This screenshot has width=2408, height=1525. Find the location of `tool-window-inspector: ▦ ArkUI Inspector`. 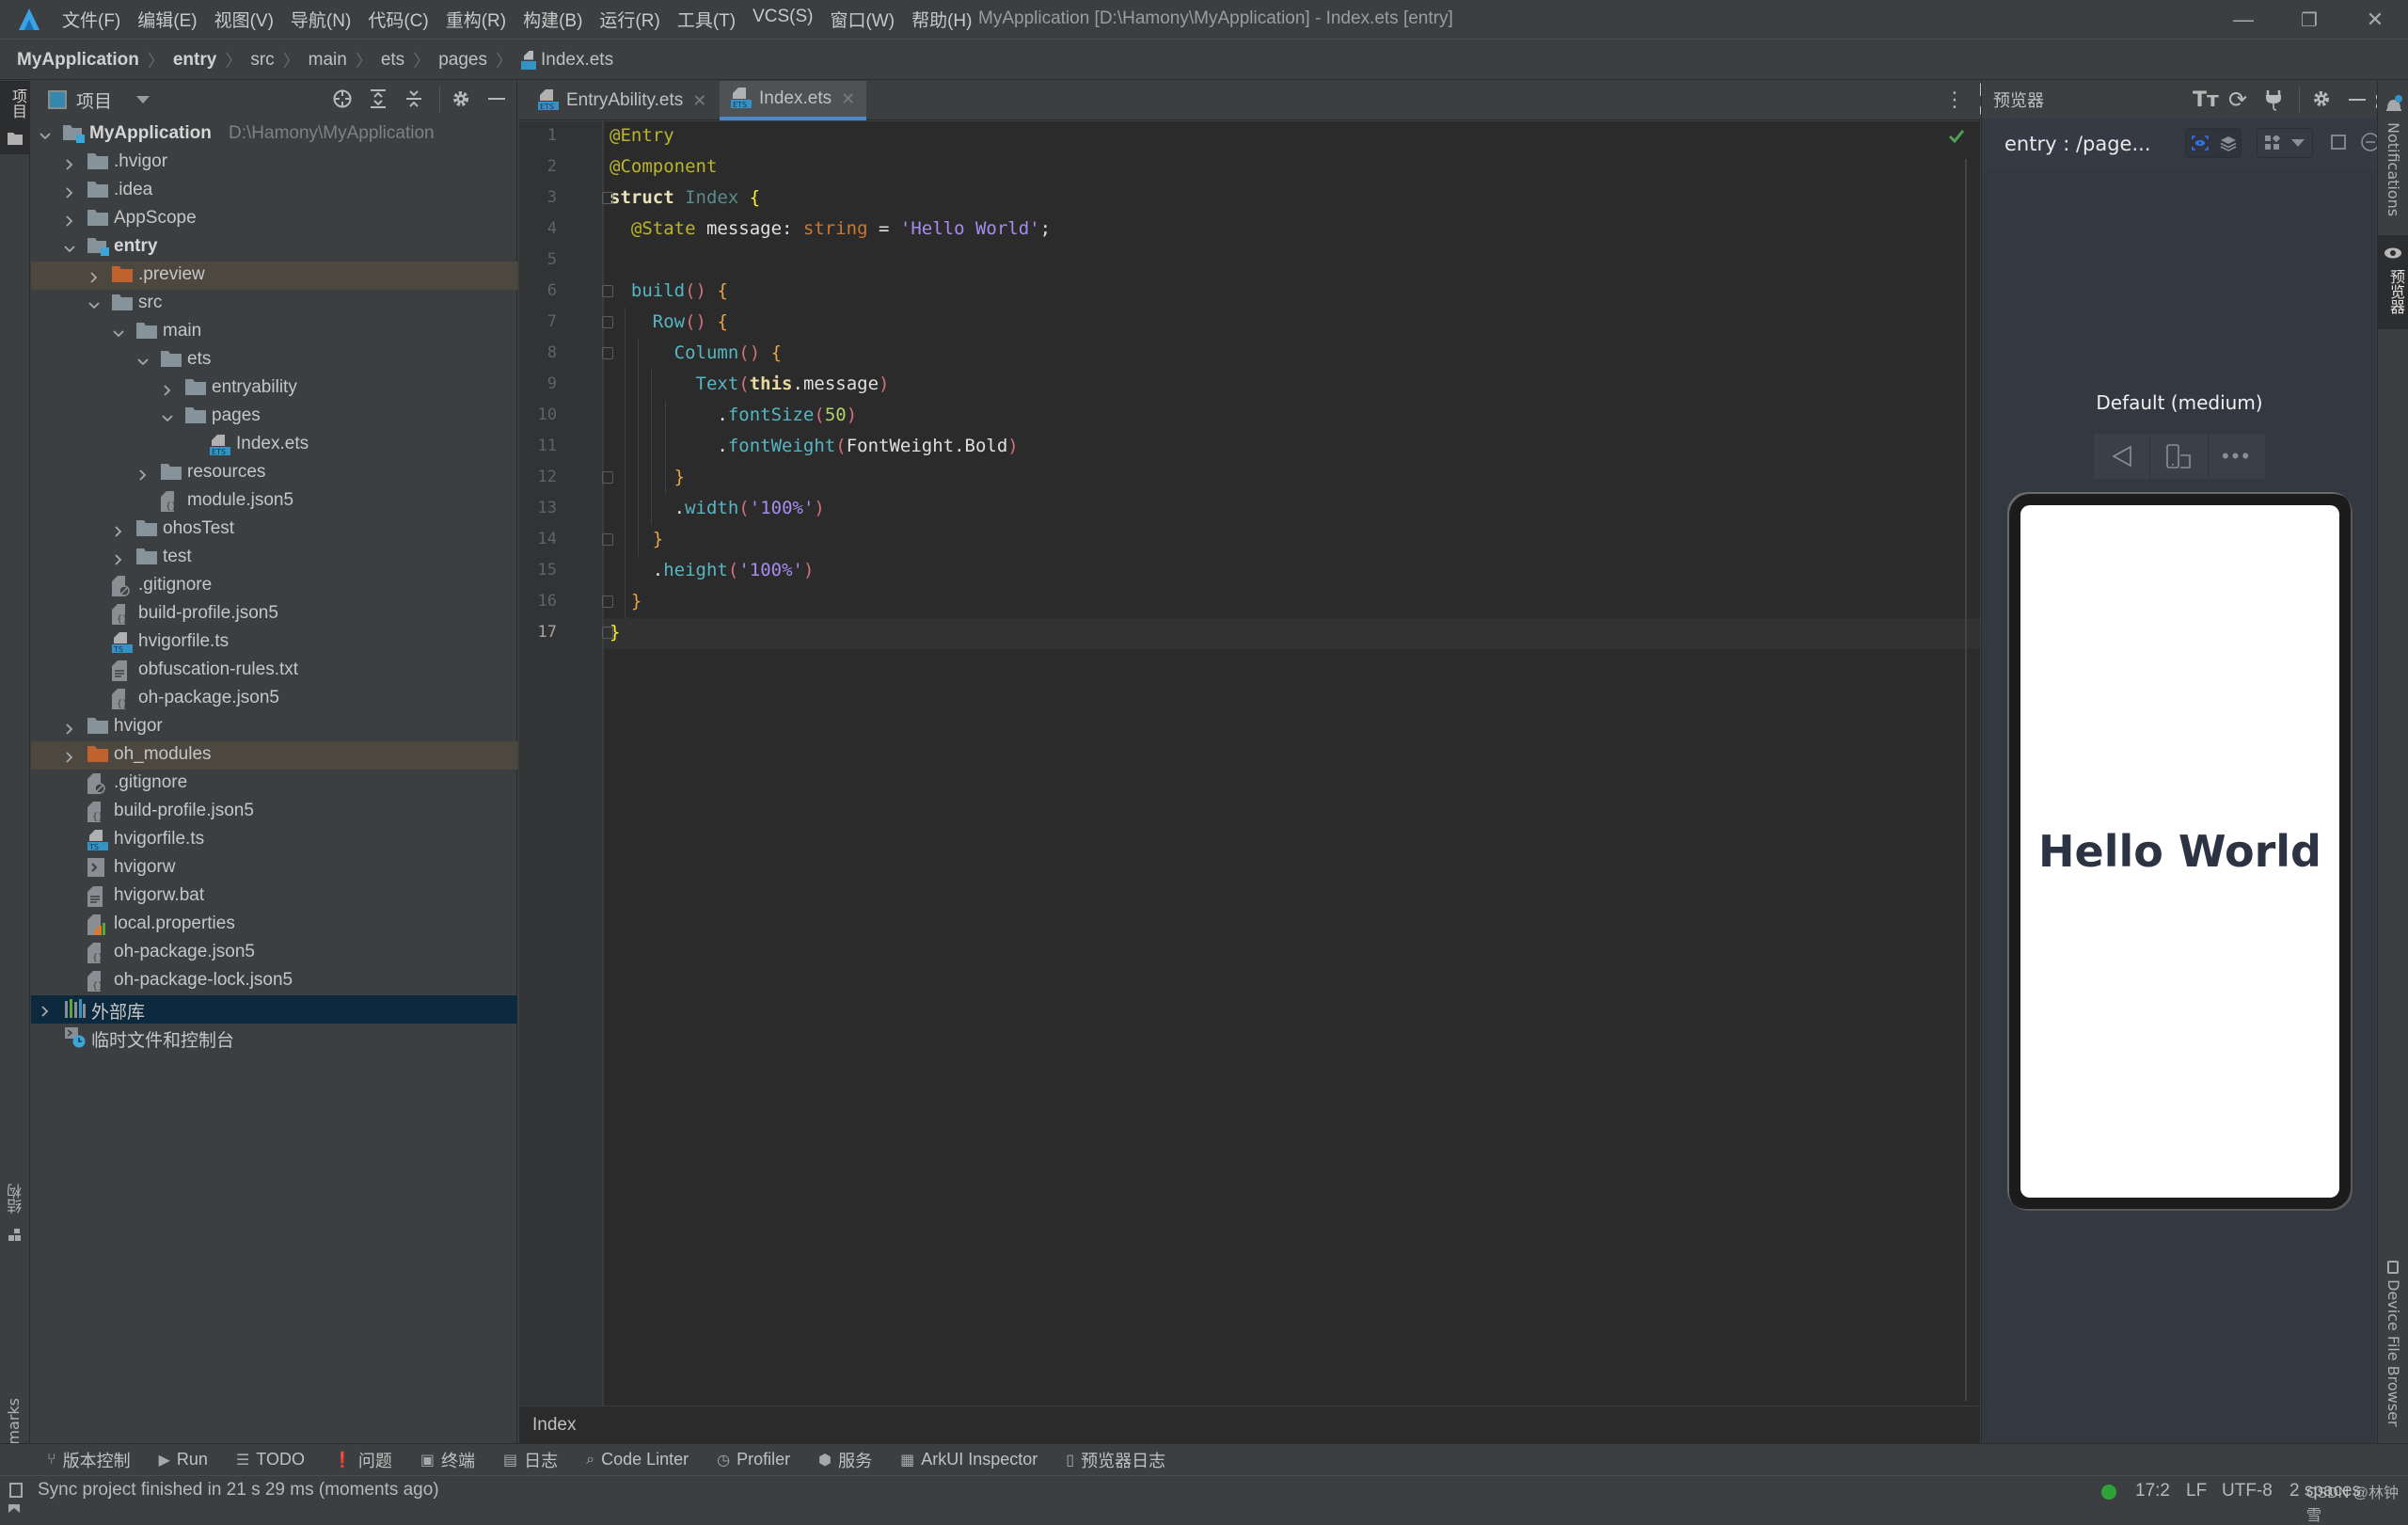

tool-window-inspector: ▦ ArkUI Inspector is located at coordinates (969, 1459).